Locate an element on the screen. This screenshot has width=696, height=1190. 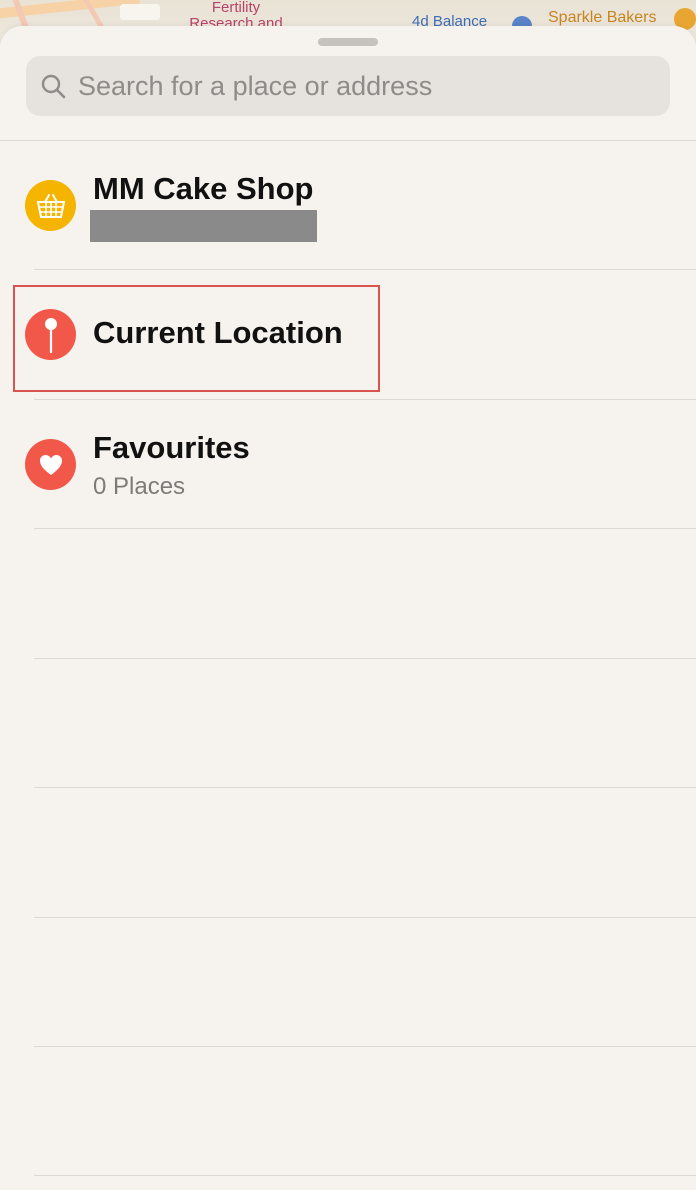
map-label-bakers: Sparkle Bakers is located at coordinates (602, 17).